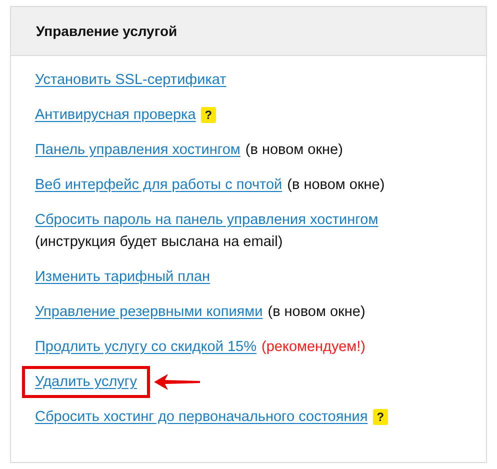 The image size is (497, 469). What do you see at coordinates (313, 347) in the screenshot?
I see `link-note: (рекомендуем!)` at bounding box center [313, 347].